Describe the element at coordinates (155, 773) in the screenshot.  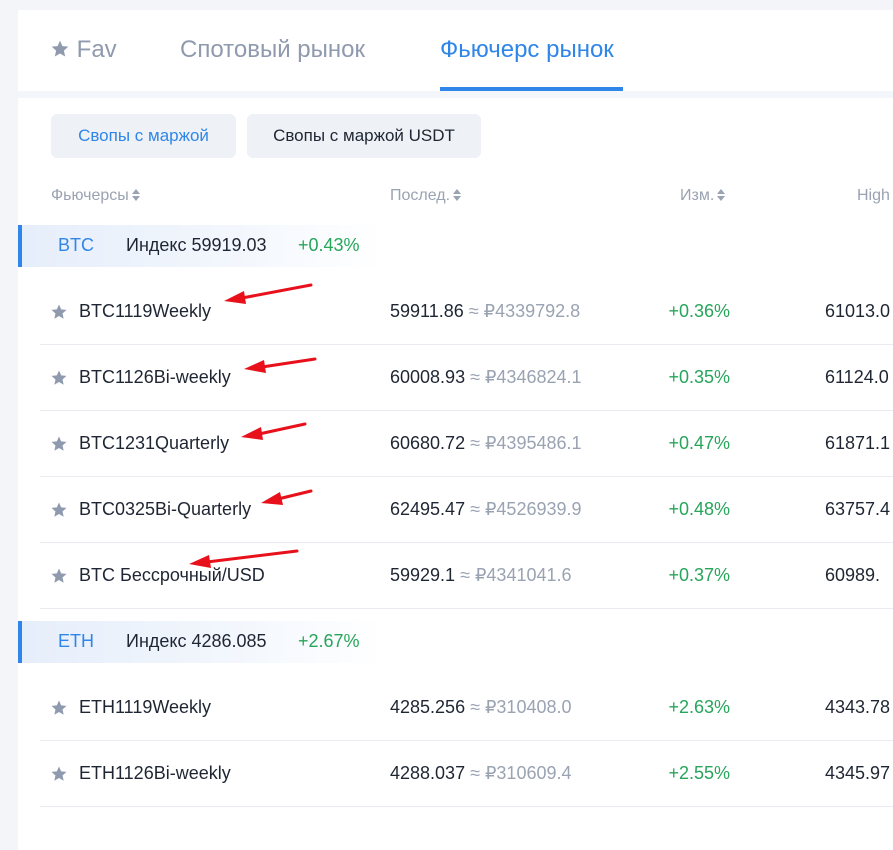
I see `contract-name: ETH1126Bi-weekly` at that location.